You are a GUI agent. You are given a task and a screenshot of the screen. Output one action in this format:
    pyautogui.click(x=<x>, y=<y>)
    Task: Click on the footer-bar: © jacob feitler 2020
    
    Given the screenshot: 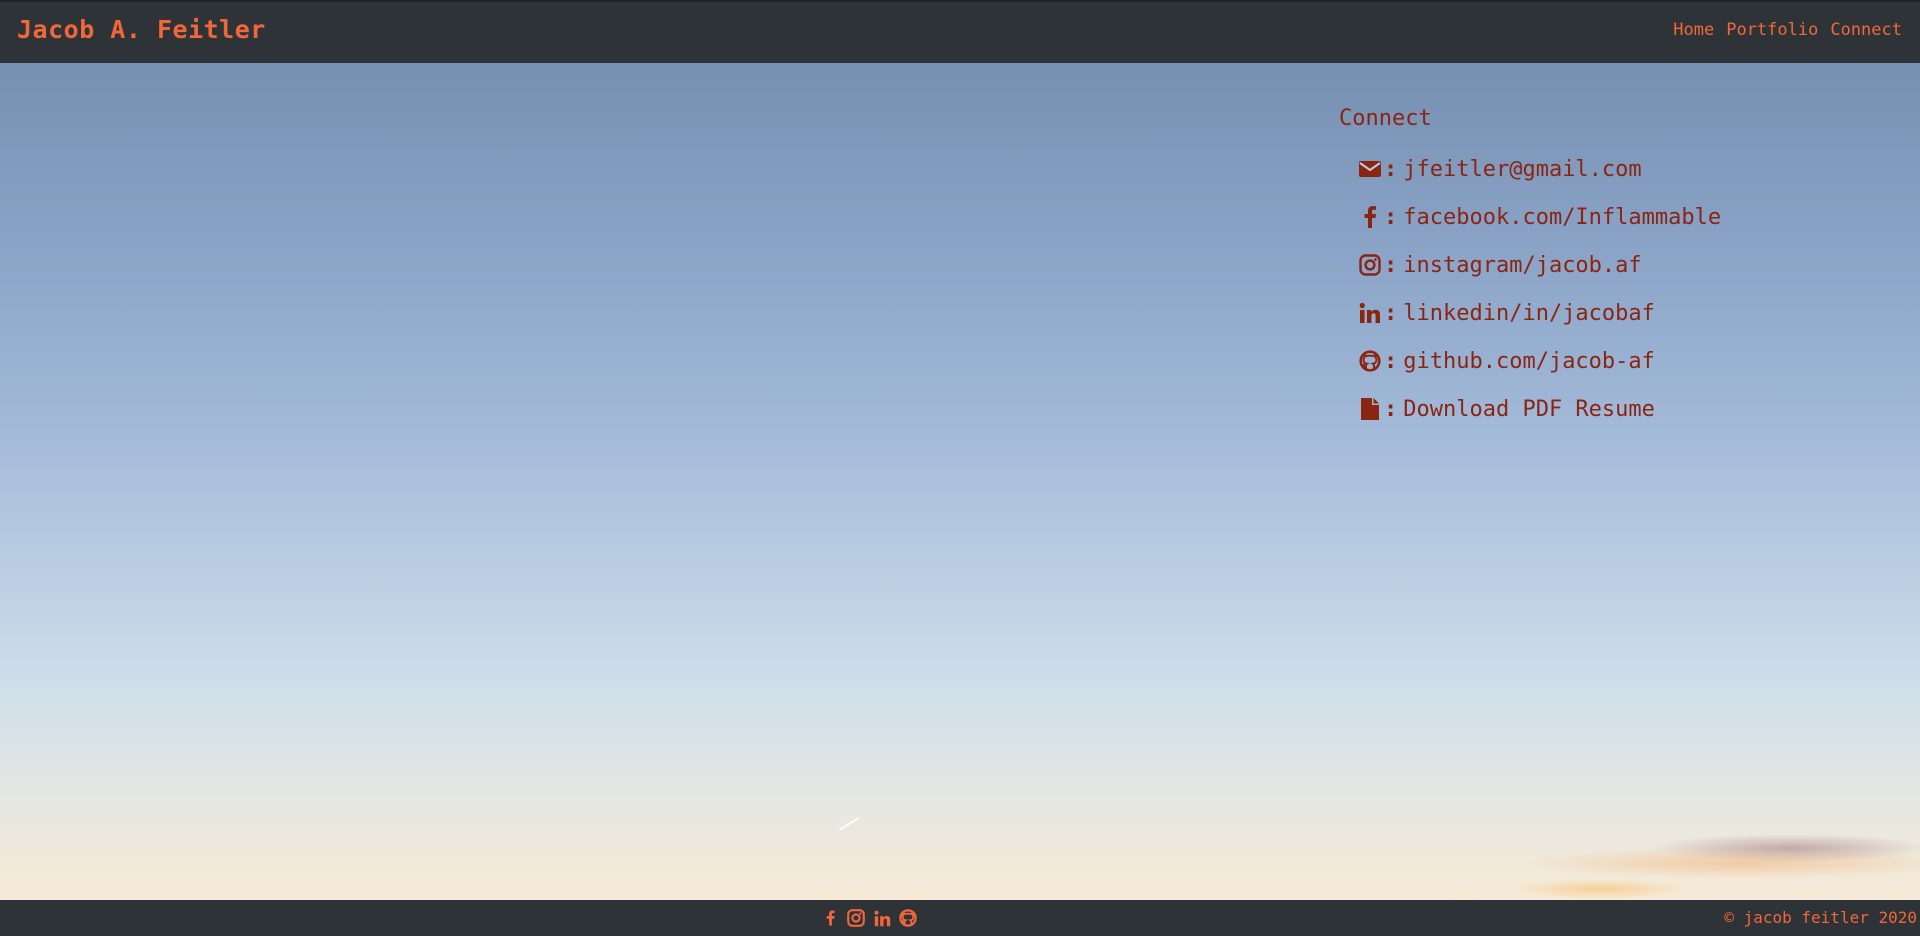 What is the action you would take?
    pyautogui.click(x=960, y=918)
    